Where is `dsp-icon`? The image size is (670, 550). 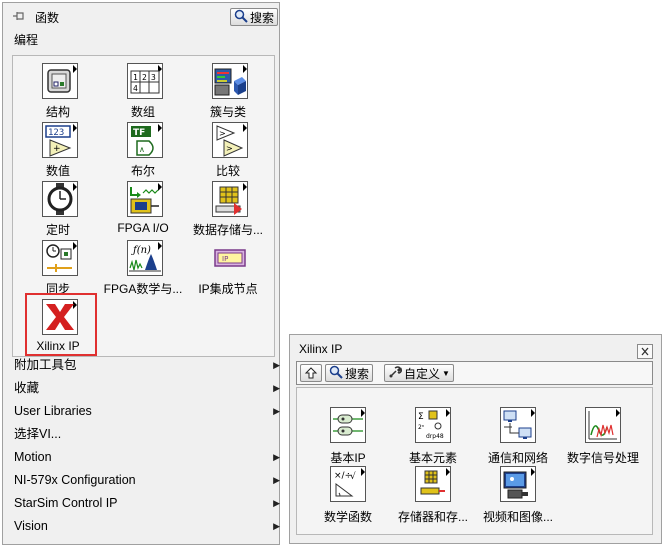 dsp-icon is located at coordinates (603, 425).